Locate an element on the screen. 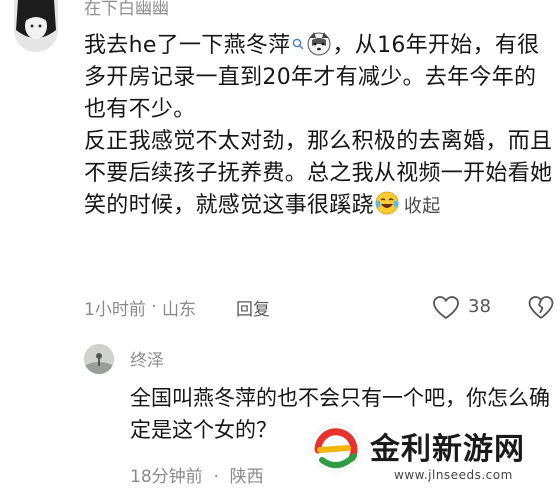 The height and width of the screenshot is (500, 560). avatar is located at coordinates (36, 26).